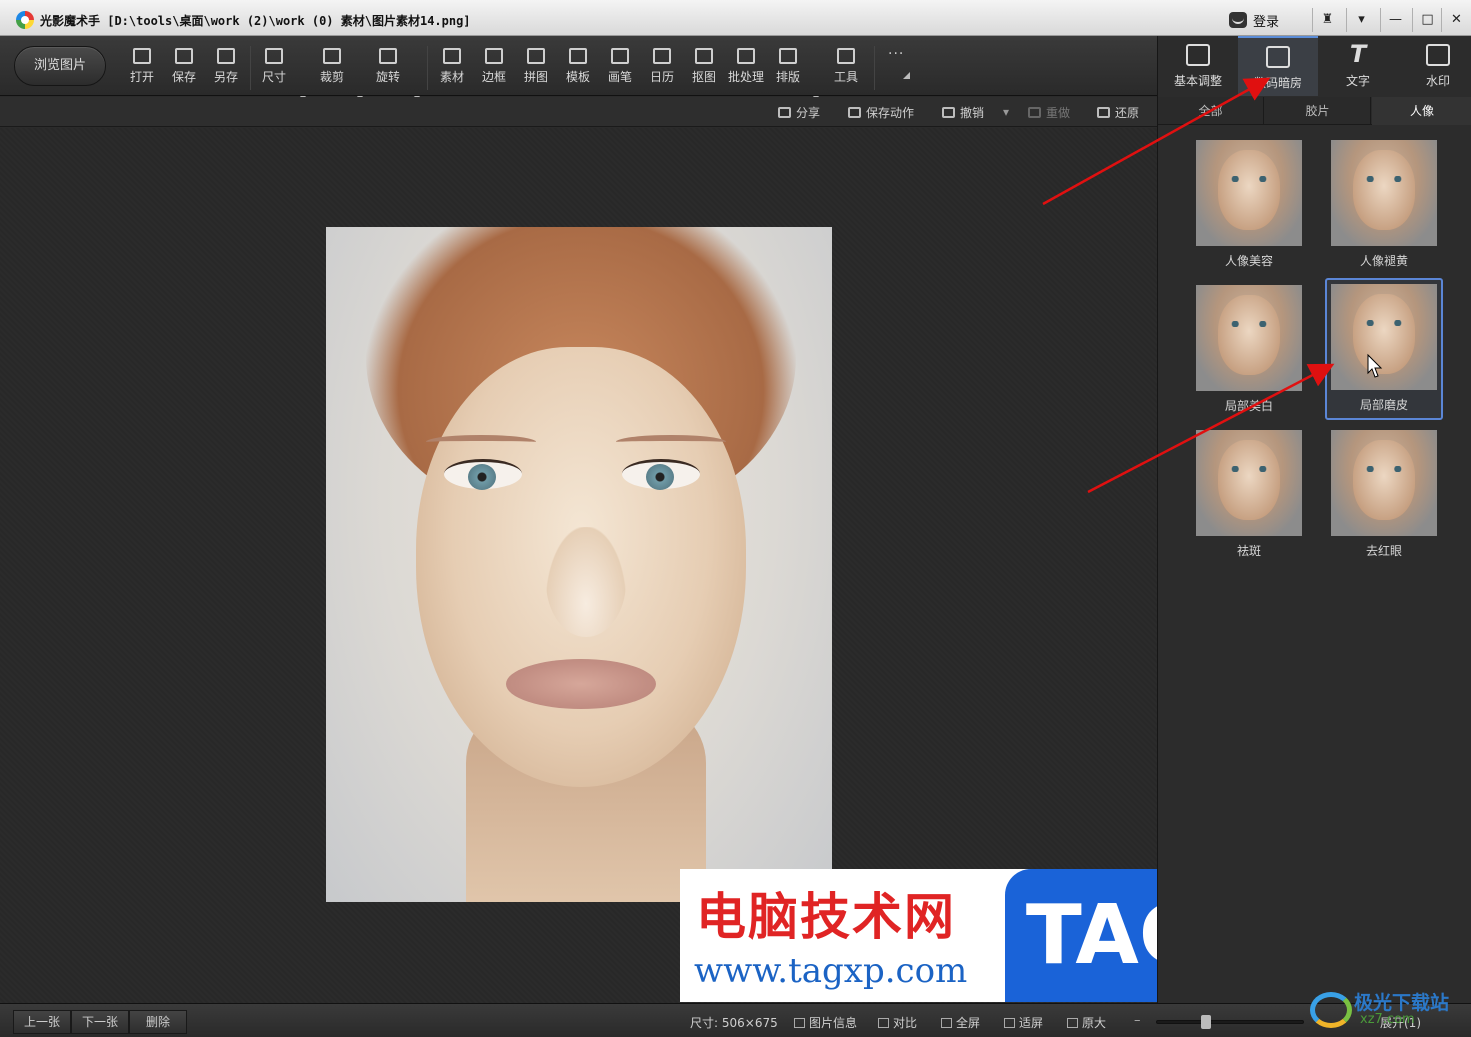 Image resolution: width=1471 pixels, height=1037 pixels. Describe the element at coordinates (1327, 20) in the screenshot. I see `skin-button: ♜` at that location.